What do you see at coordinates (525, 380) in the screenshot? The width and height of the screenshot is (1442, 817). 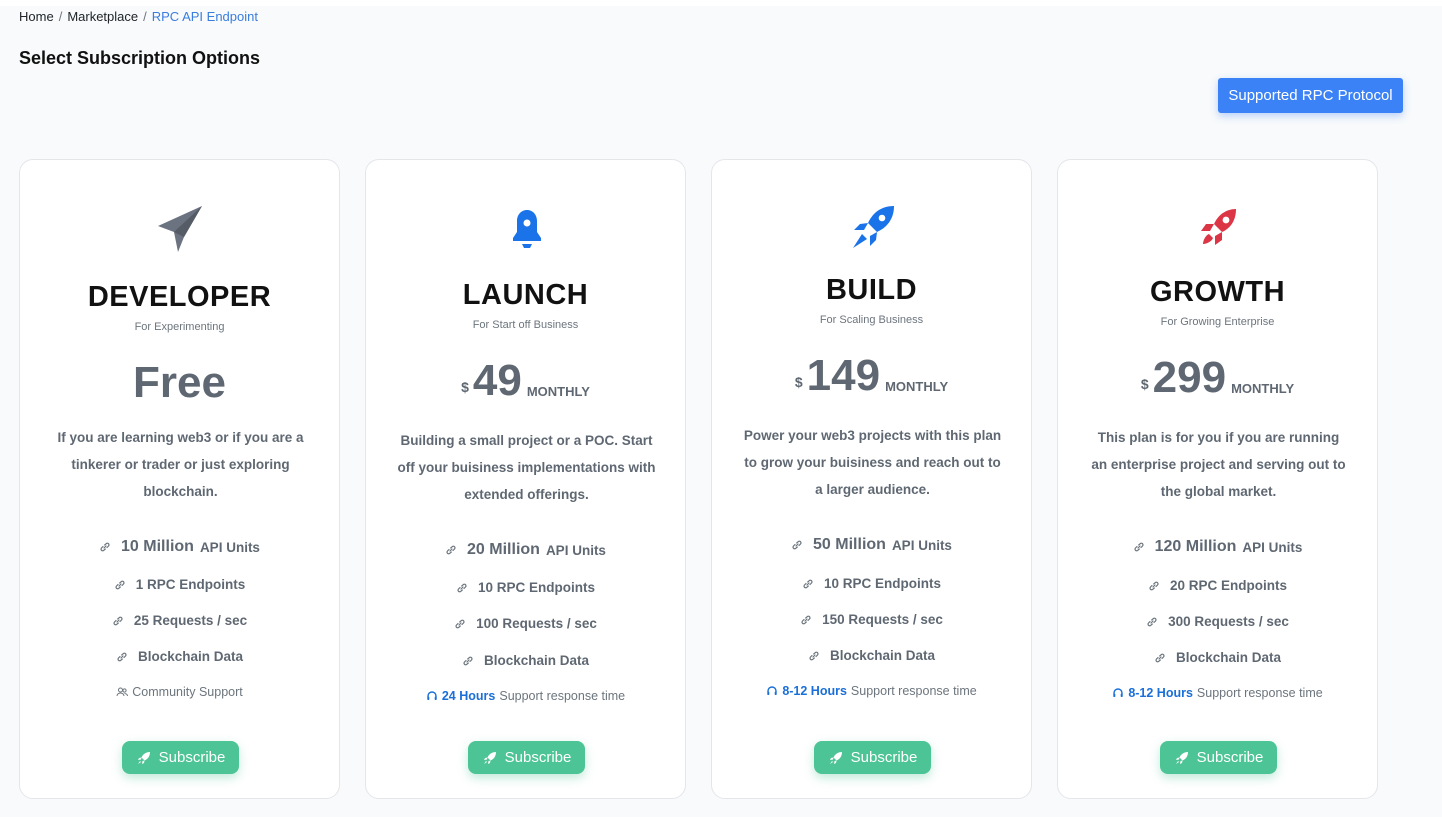 I see `plan-price: $ 49 MONTHLY` at bounding box center [525, 380].